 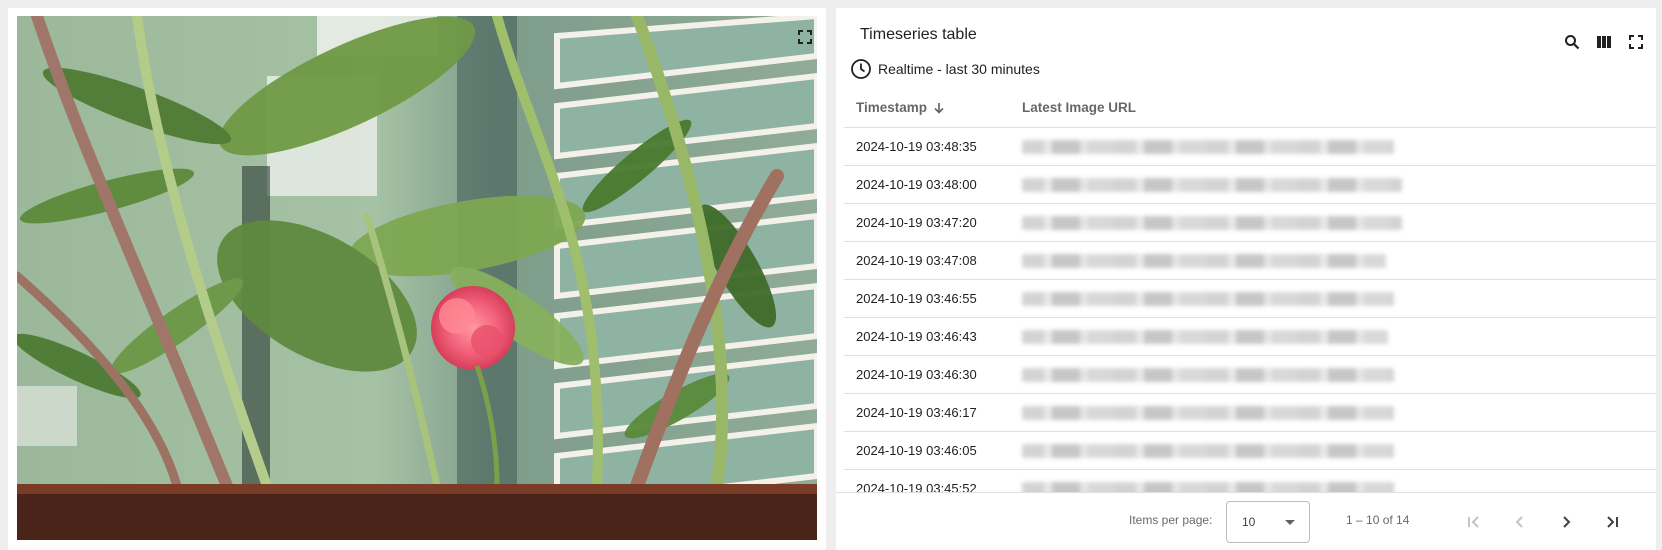 I want to click on timestamp-cell: 2024-10-19 03:47:08, so click(x=916, y=260).